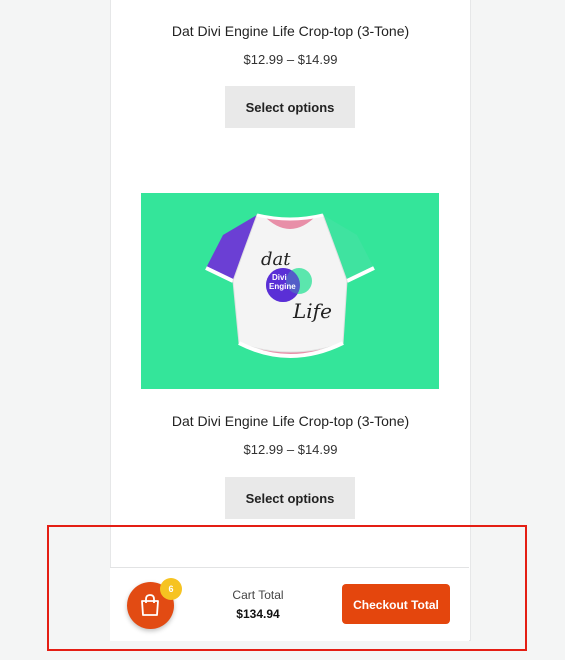 This screenshot has width=565, height=660. Describe the element at coordinates (171, 589) in the screenshot. I see `cart-count-badge: 6` at that location.